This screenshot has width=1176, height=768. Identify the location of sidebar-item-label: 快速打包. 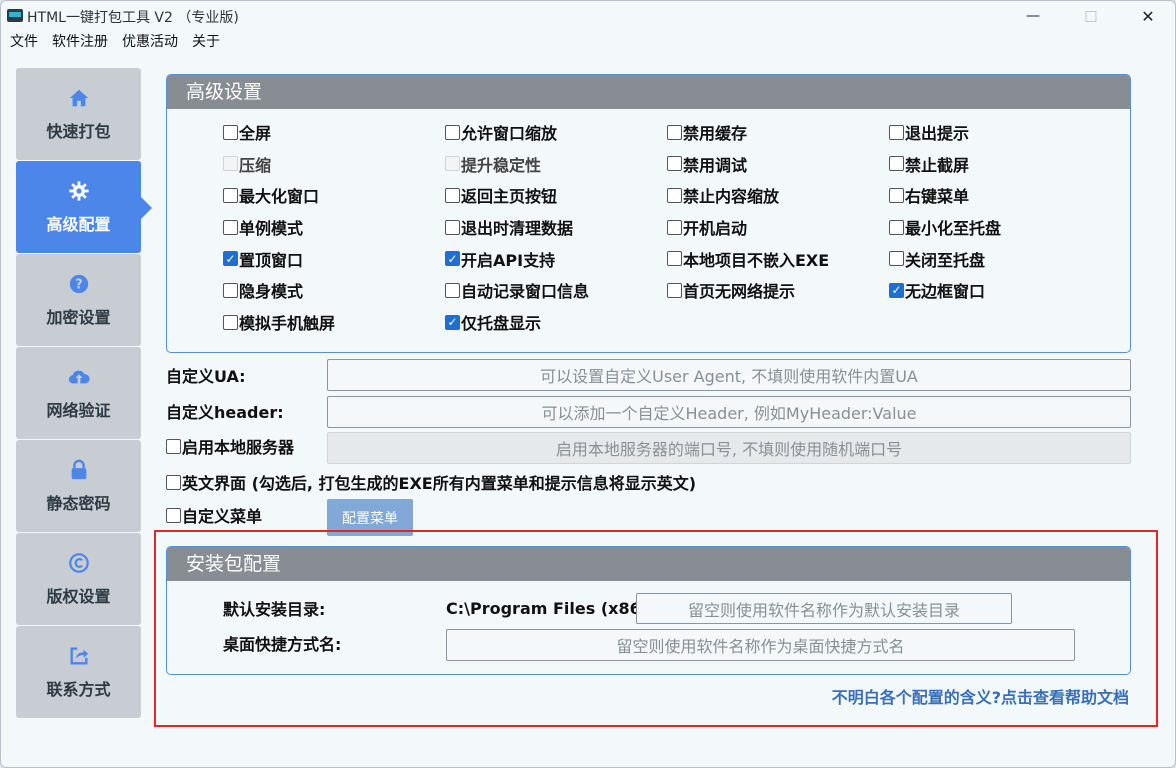
(78, 131).